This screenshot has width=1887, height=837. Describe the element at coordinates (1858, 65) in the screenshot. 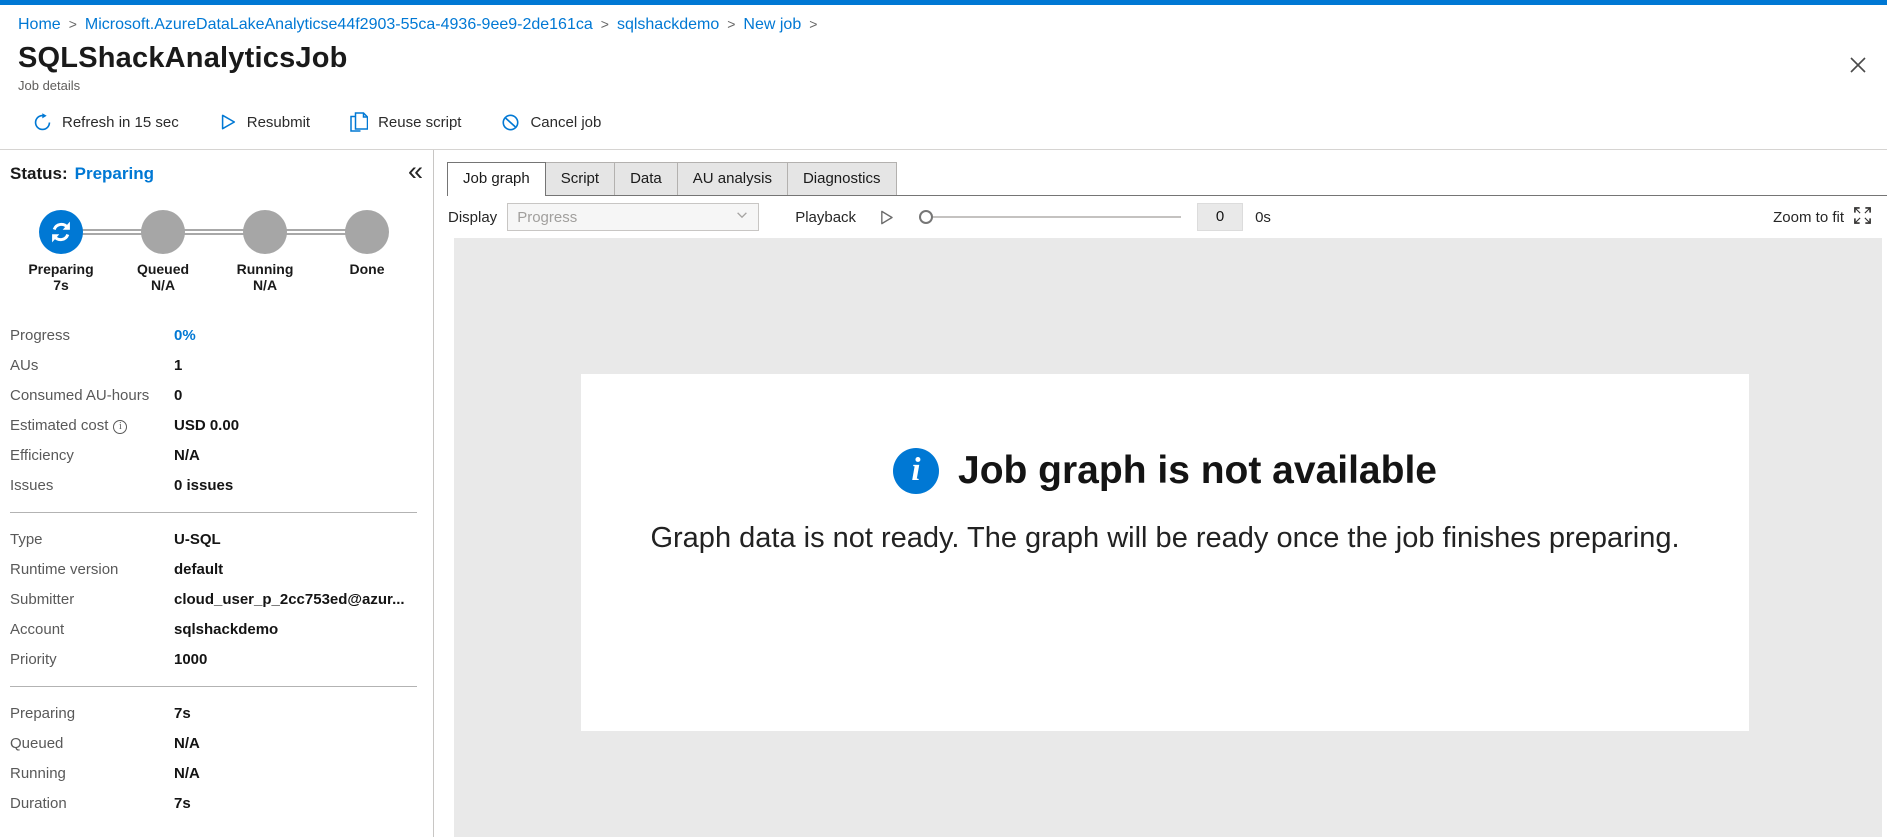

I see `close-icon` at that location.